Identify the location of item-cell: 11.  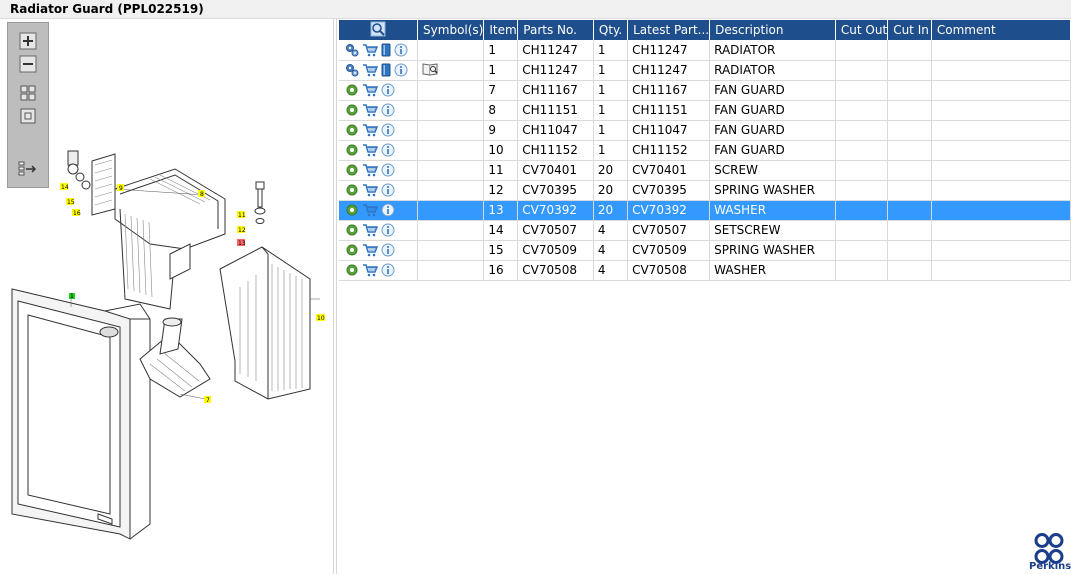
(501, 170).